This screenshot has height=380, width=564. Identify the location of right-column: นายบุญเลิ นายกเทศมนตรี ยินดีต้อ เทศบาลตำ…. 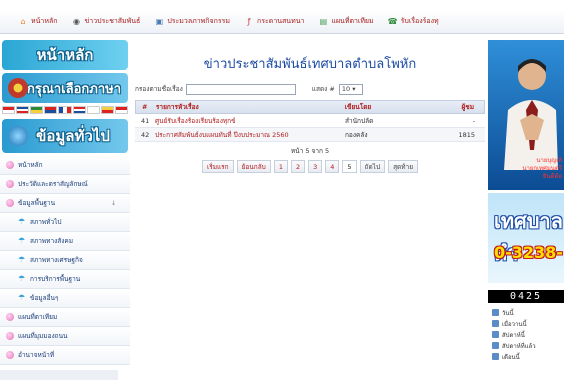
(526, 210).